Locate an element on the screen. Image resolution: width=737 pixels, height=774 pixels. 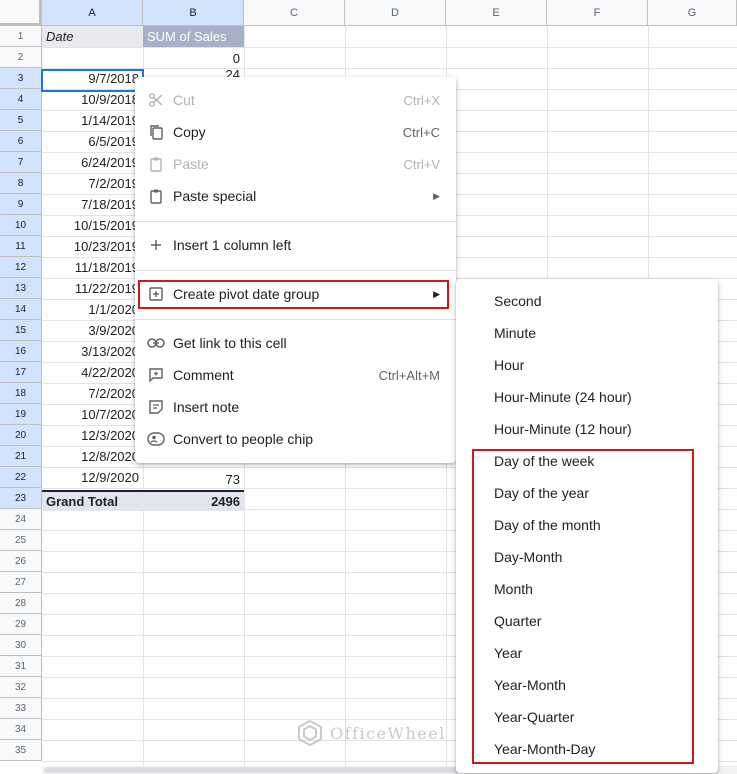
menu-item-insert-note: Insert note is located at coordinates (295, 407).